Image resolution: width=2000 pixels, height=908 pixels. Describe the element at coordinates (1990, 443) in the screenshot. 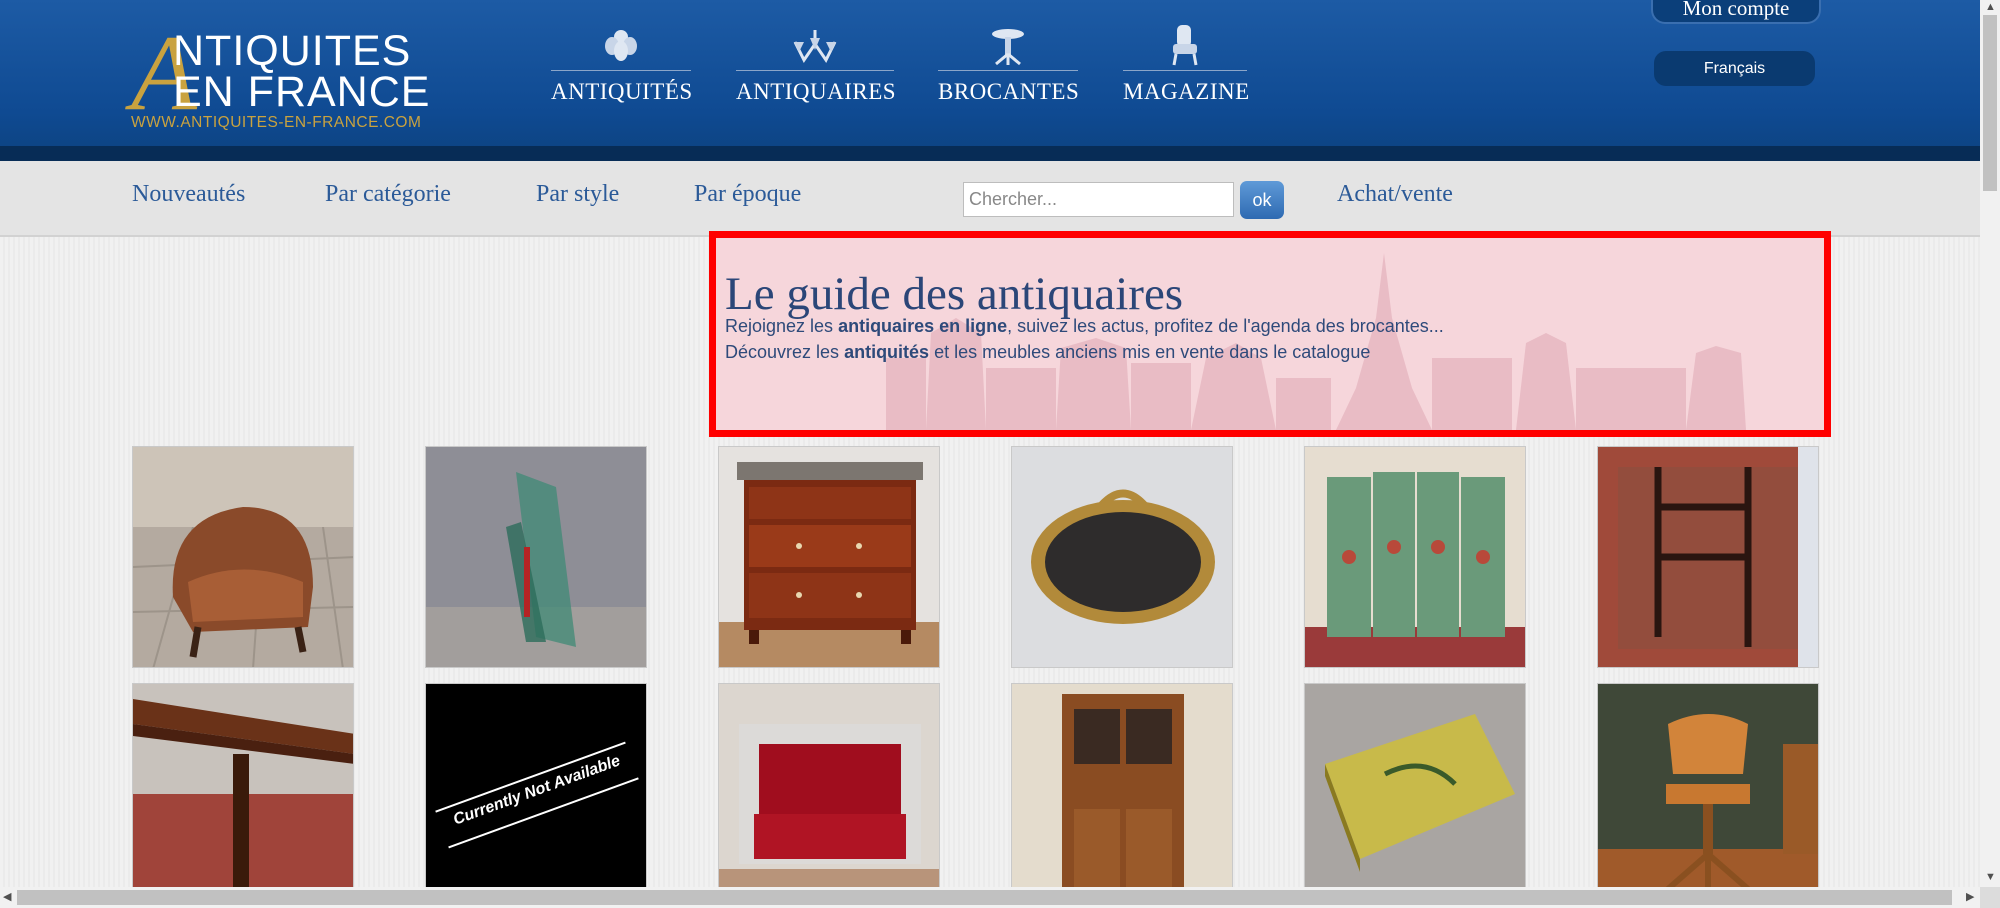

I see `vertical-scrollbar: ▲ ▼` at that location.